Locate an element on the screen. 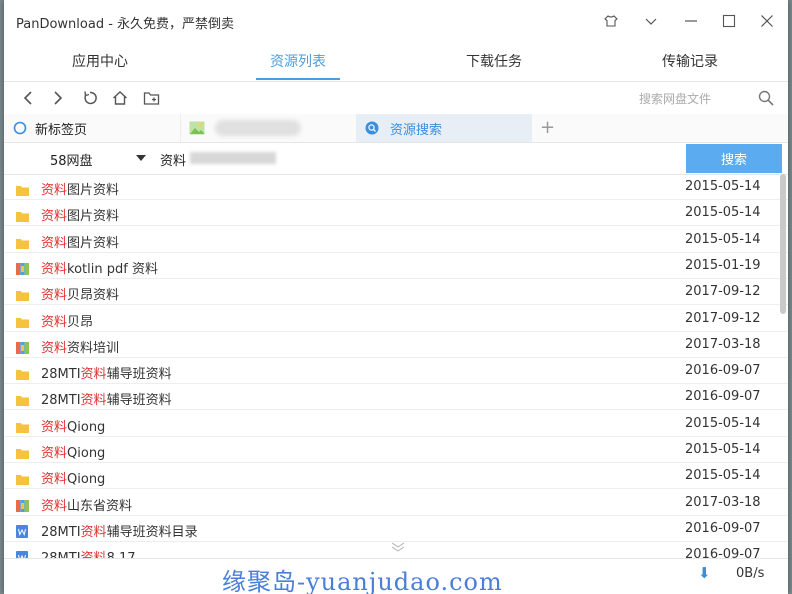  file-name: 资料贝昂资料 is located at coordinates (80, 293).